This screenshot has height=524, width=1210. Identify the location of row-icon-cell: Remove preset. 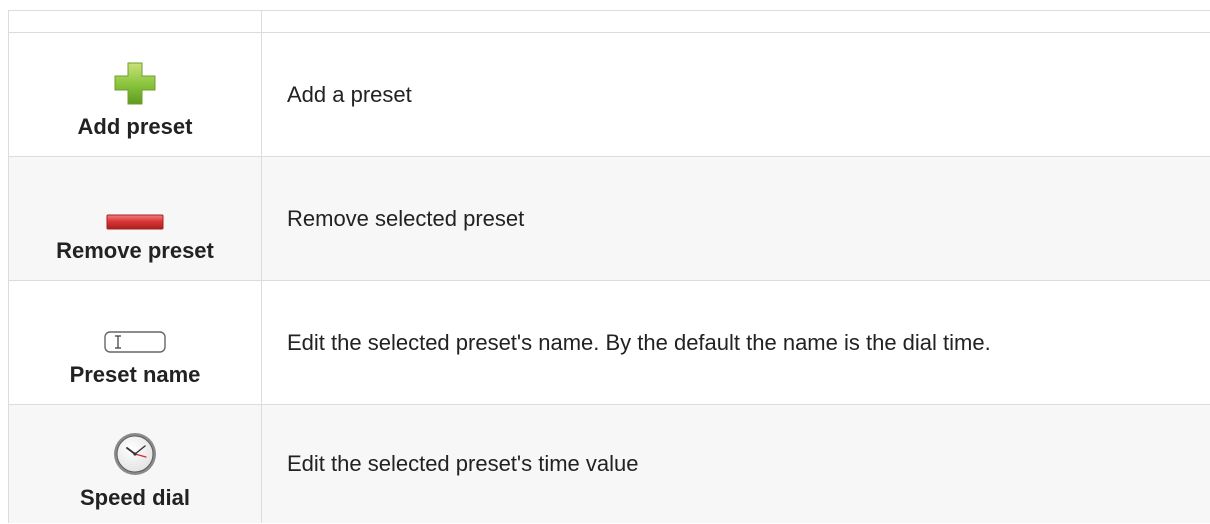
(135, 218).